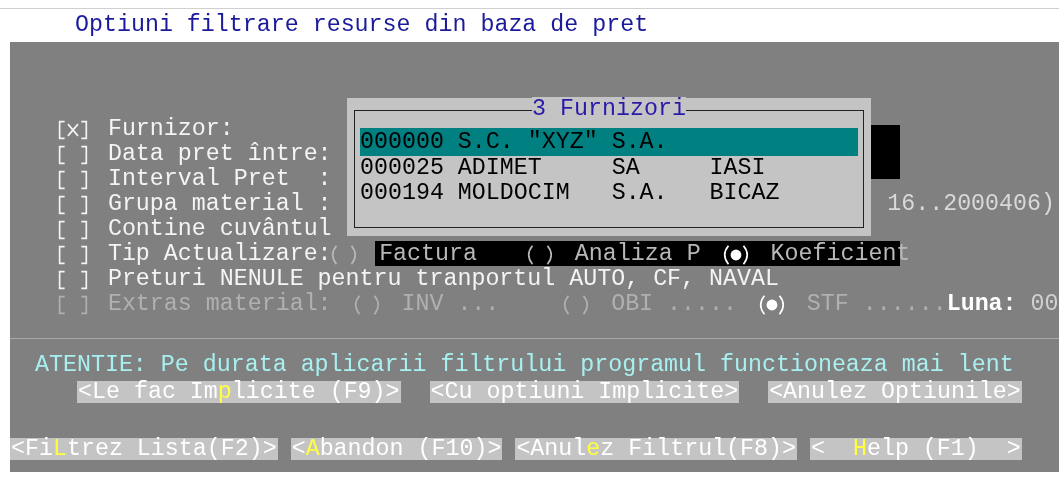 The height and width of the screenshot is (489, 1059). Describe the element at coordinates (524, 365) in the screenshot. I see `warning-text: ATENTIE: Pe durata aplicarii filtrului programul functioneaza mai lent` at that location.